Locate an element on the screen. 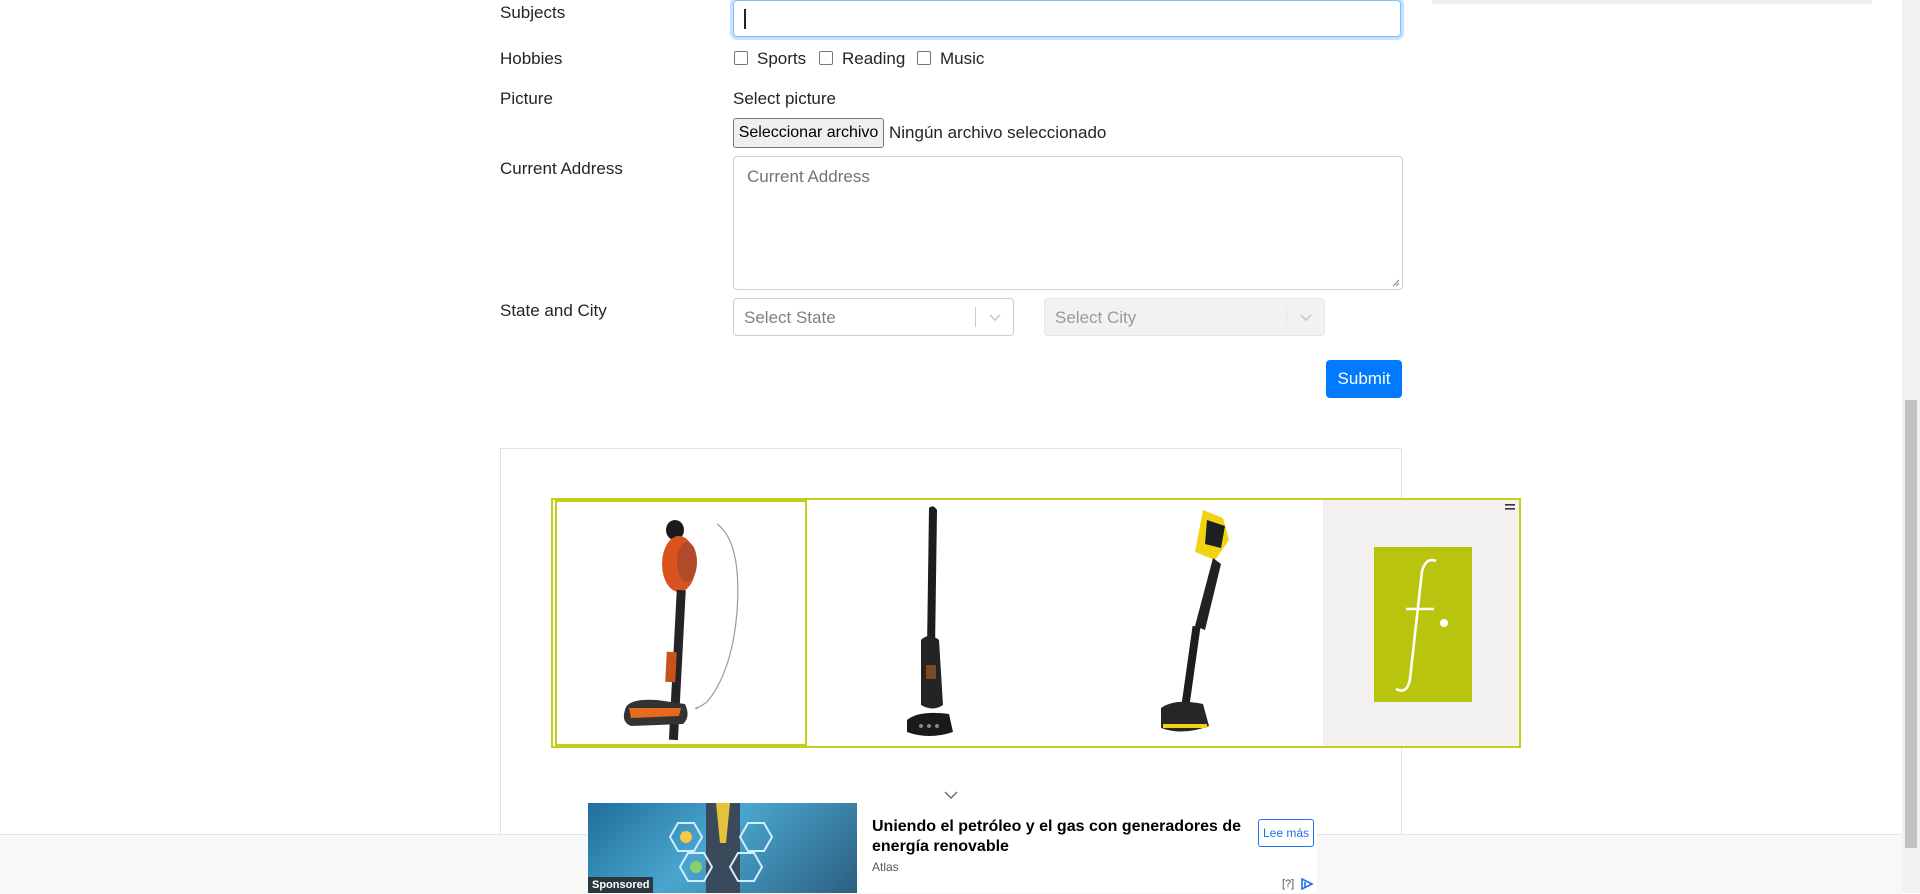  product-image-vacuum-orange is located at coordinates (681, 623).